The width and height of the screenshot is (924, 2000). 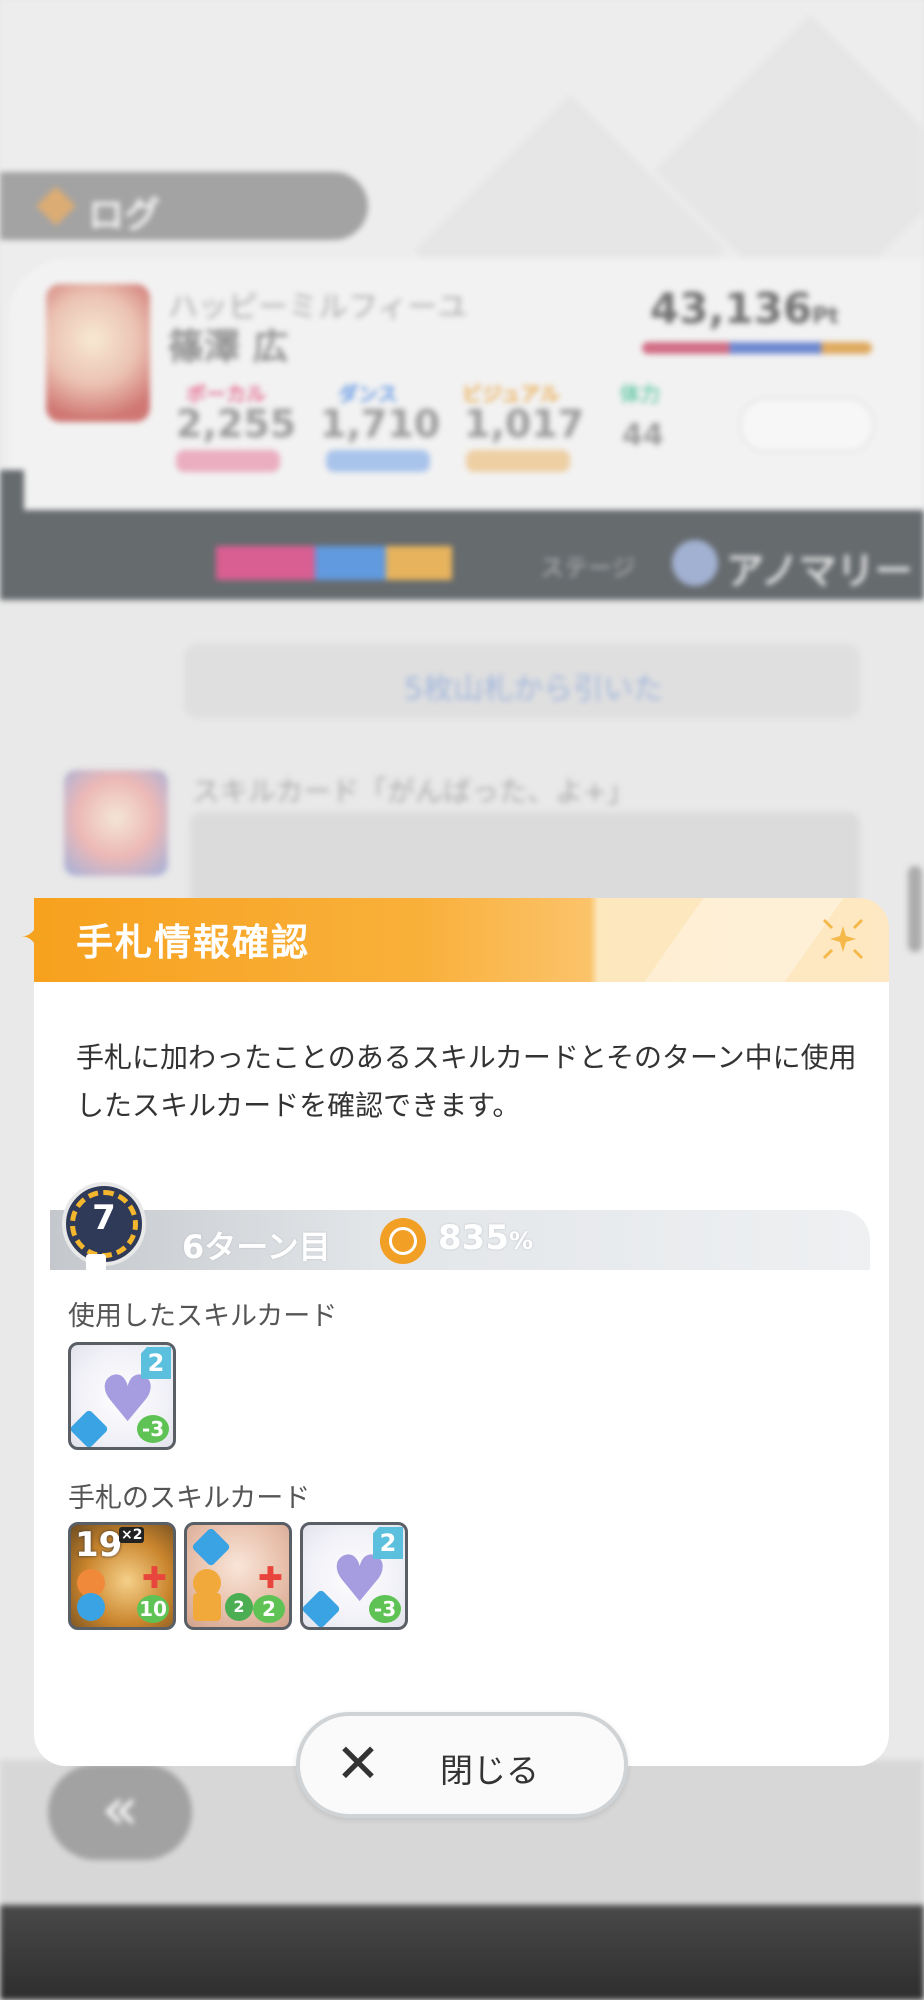 I want to click on type-badge-icon, so click(x=211, y=1547).